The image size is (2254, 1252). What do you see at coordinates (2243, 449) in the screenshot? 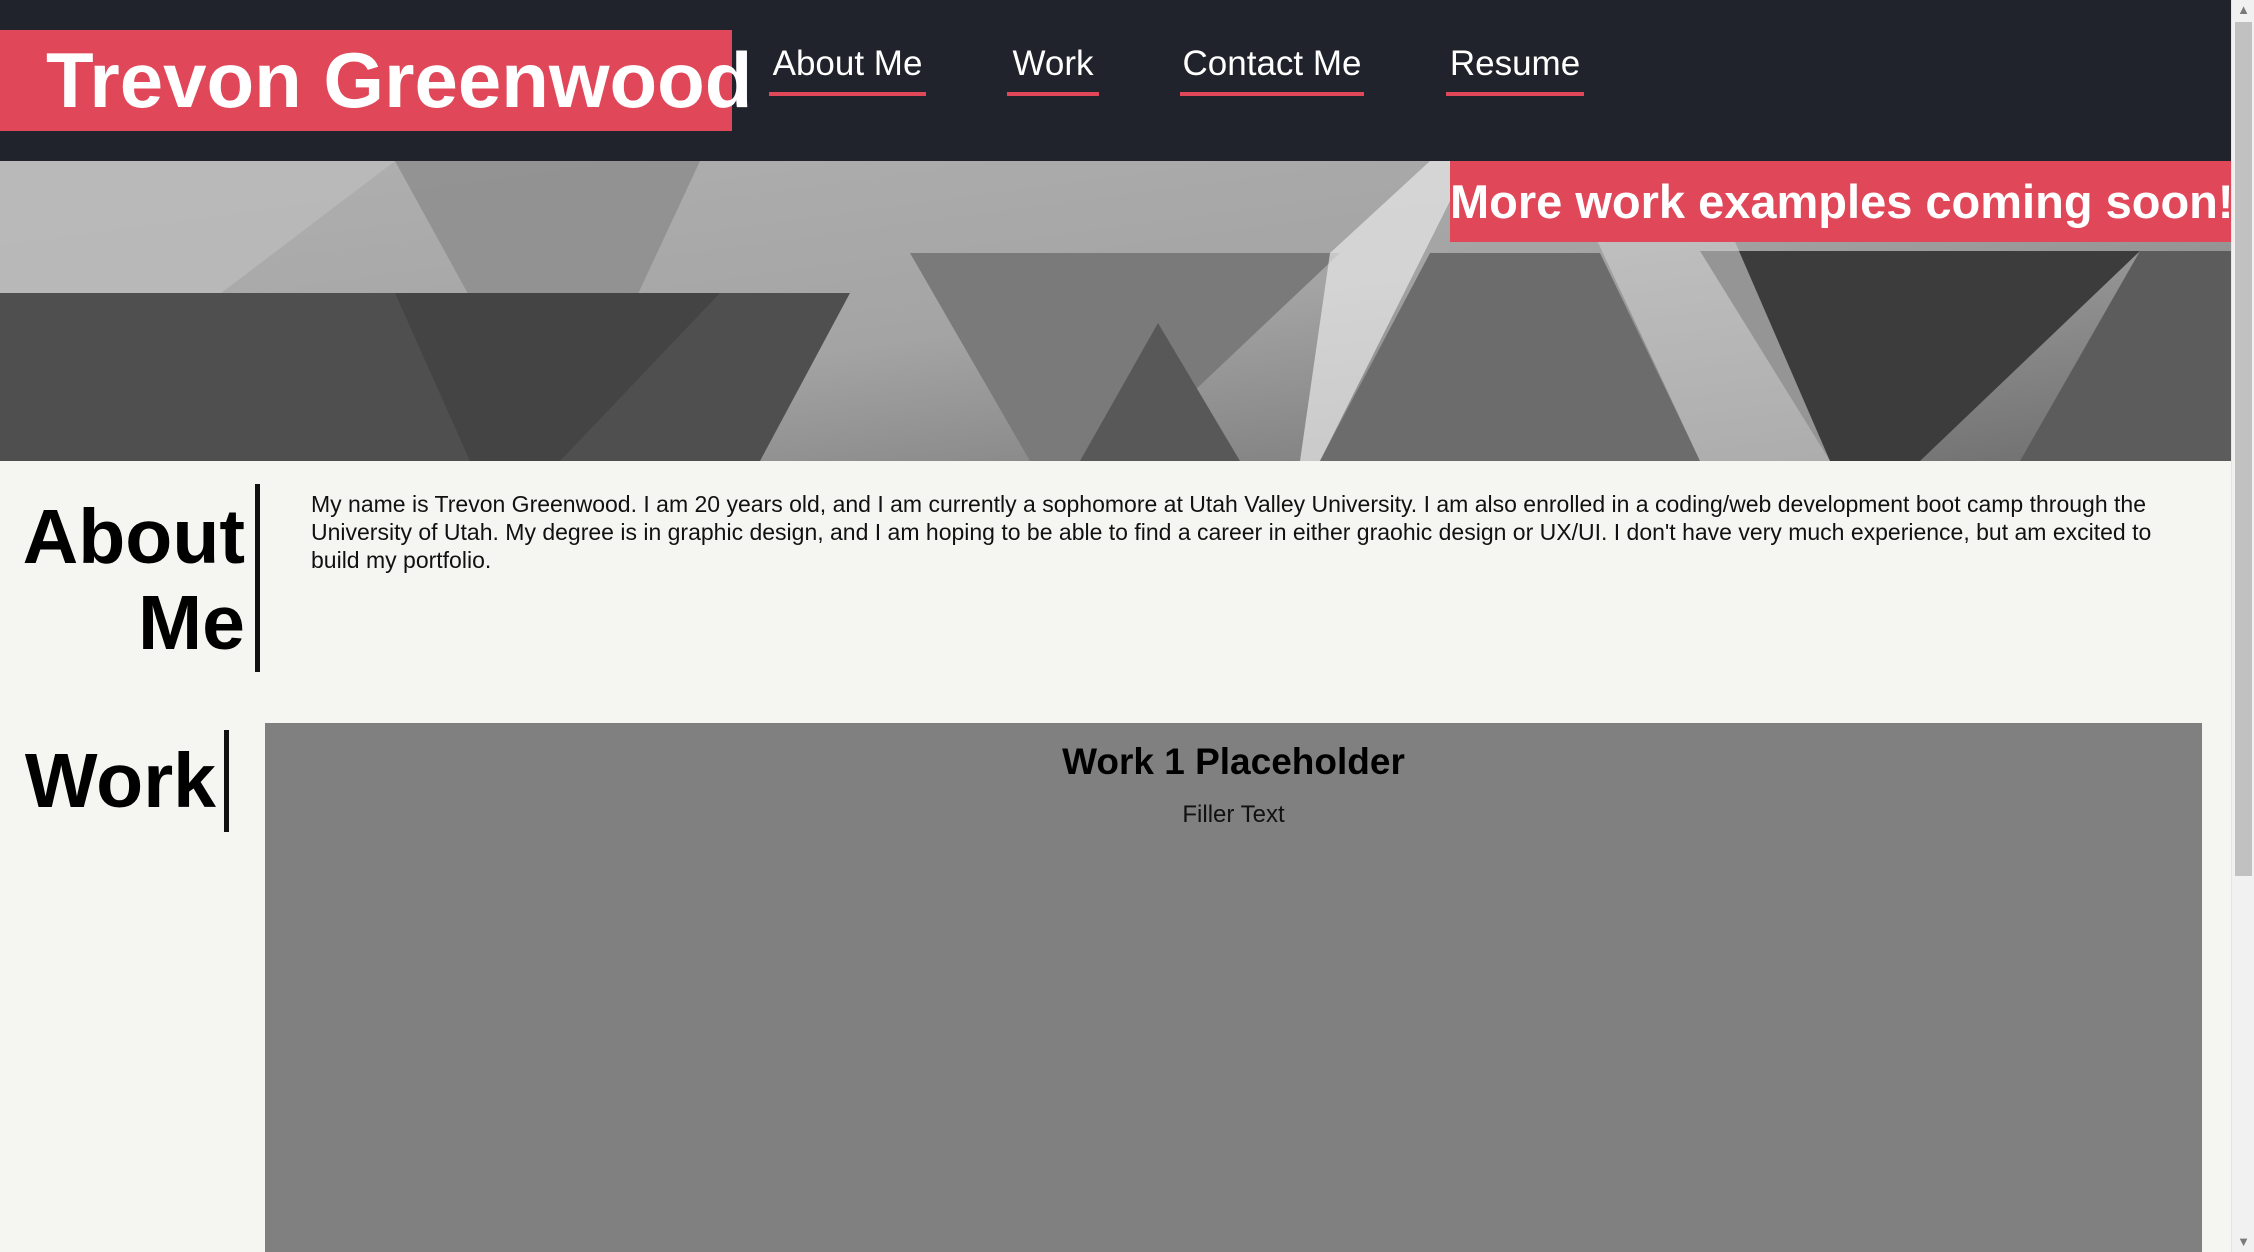
I see `scrollbar-thumb` at bounding box center [2243, 449].